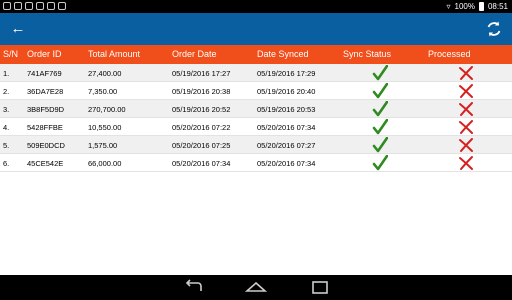 Image resolution: width=512 pixels, height=300 pixels. I want to click on refresh-icon, so click(494, 29).